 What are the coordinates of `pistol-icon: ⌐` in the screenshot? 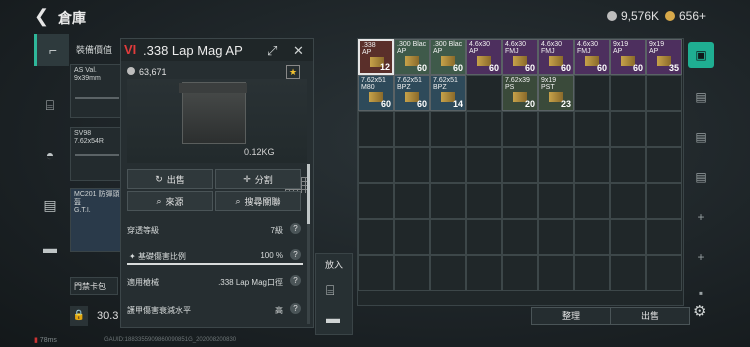 It's located at (51, 50).